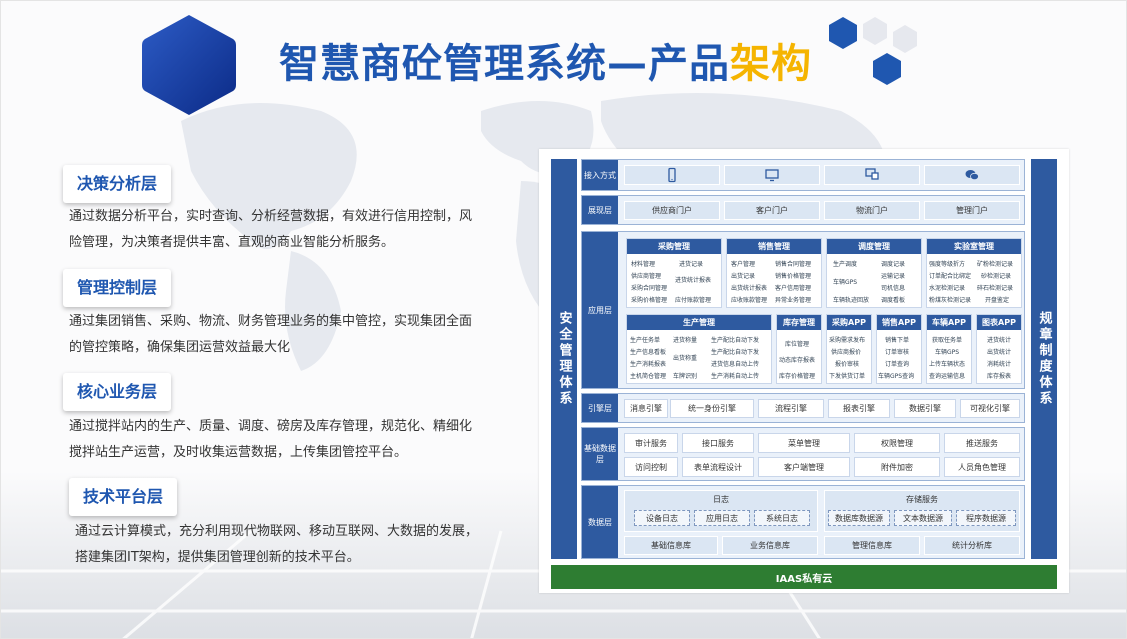 This screenshot has width=1127, height=639. I want to click on module-item: 消耗统计, so click(999, 364).